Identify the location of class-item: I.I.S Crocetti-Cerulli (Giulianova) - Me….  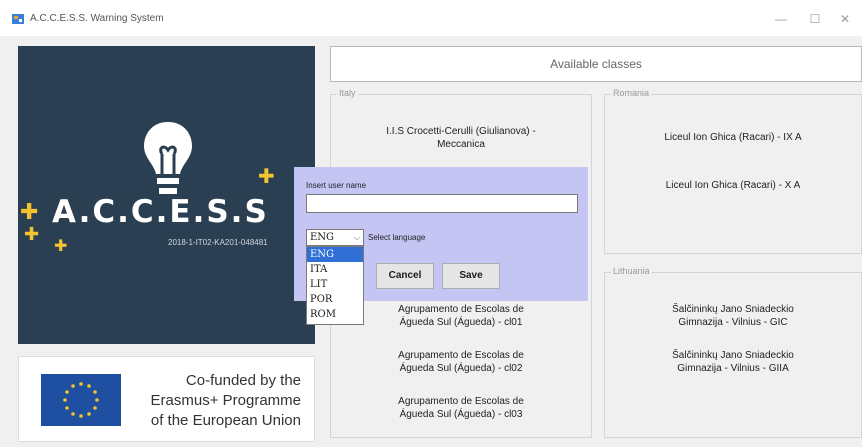
(461, 138).